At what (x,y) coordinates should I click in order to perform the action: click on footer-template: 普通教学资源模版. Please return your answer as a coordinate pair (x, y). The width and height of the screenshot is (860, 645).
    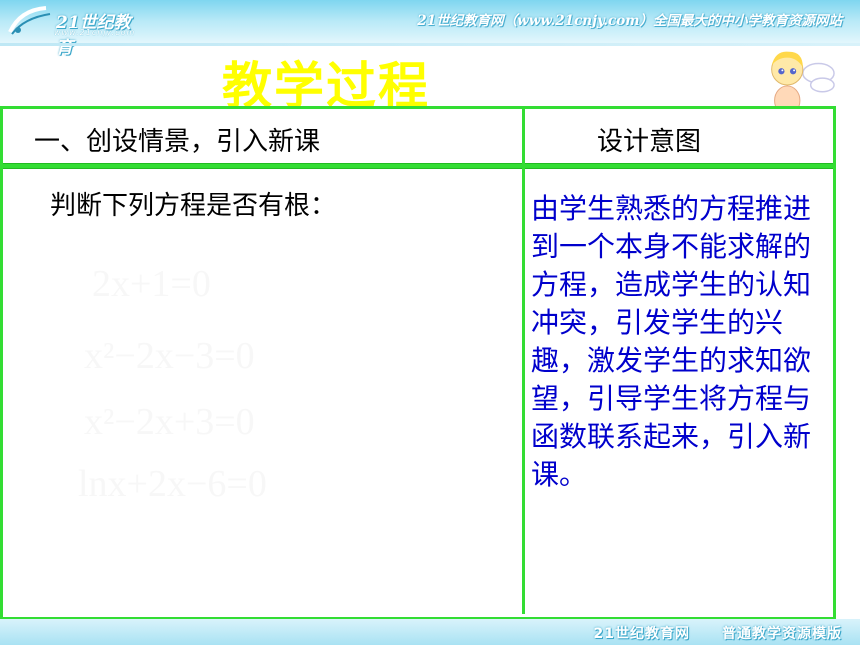
    Looking at the image, I should click on (782, 634).